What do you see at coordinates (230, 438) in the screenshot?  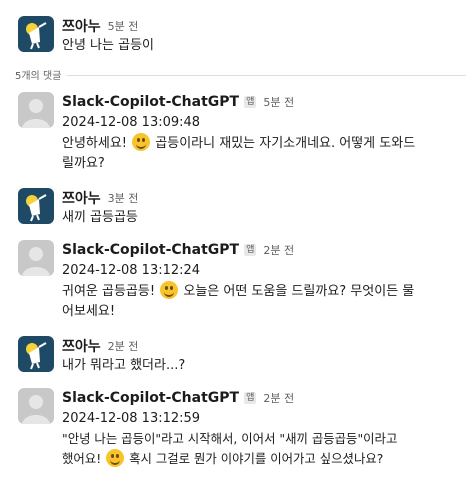 I see `message-line: "안녕 나는 곱등이"라고 시작해서, 이어서 "새끼 곱등곱등"이라고` at bounding box center [230, 438].